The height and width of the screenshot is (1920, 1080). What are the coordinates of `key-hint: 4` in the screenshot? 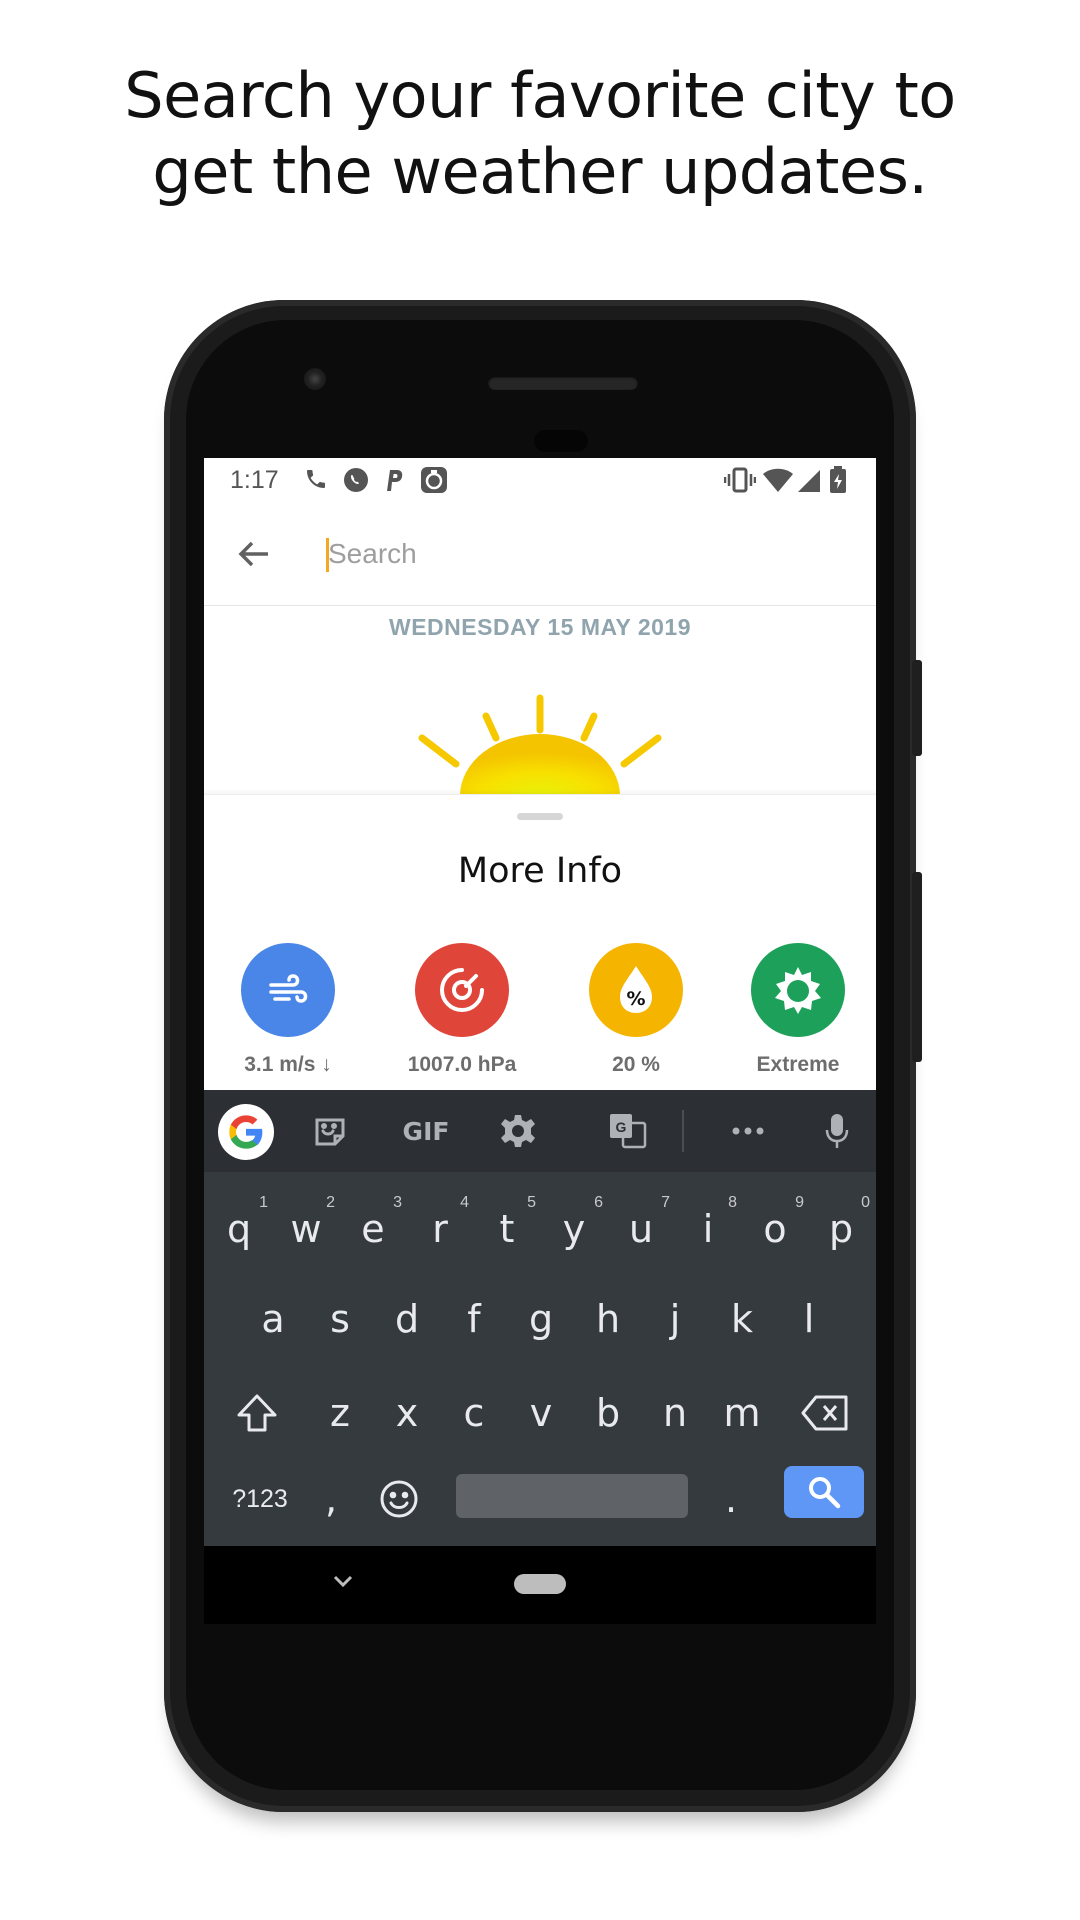 It's located at (464, 1202).